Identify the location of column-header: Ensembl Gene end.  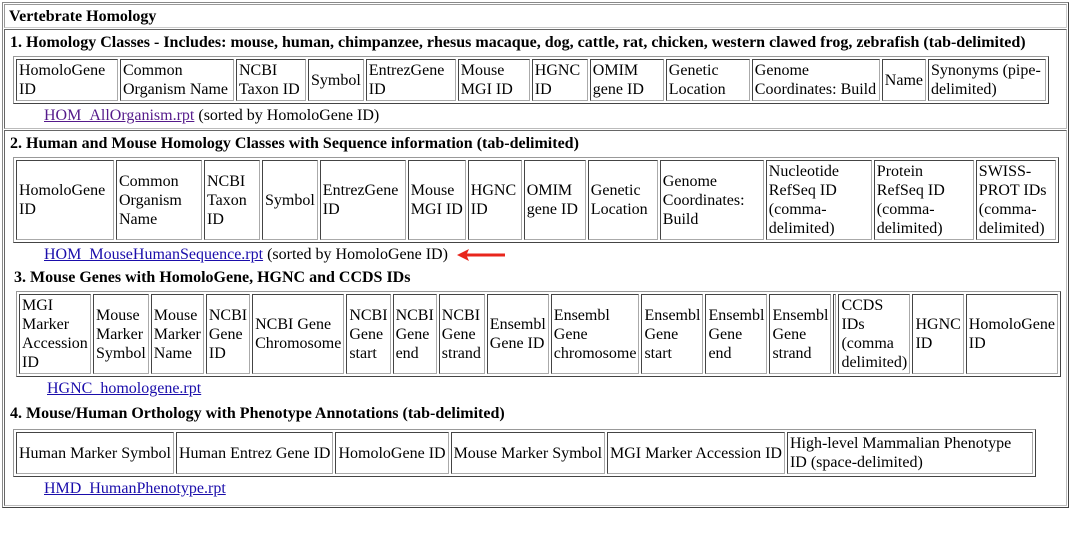
(736, 334).